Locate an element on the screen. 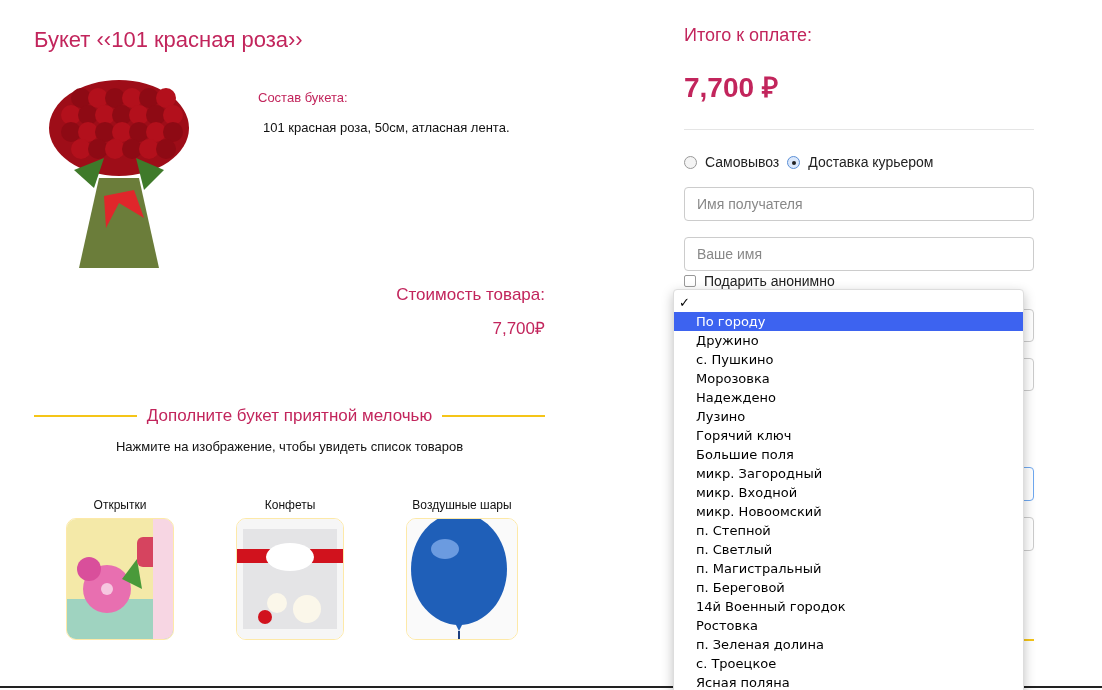 Image resolution: width=1102 pixels, height=690 pixels. menu-item: микр. Загородный is located at coordinates (848, 473).